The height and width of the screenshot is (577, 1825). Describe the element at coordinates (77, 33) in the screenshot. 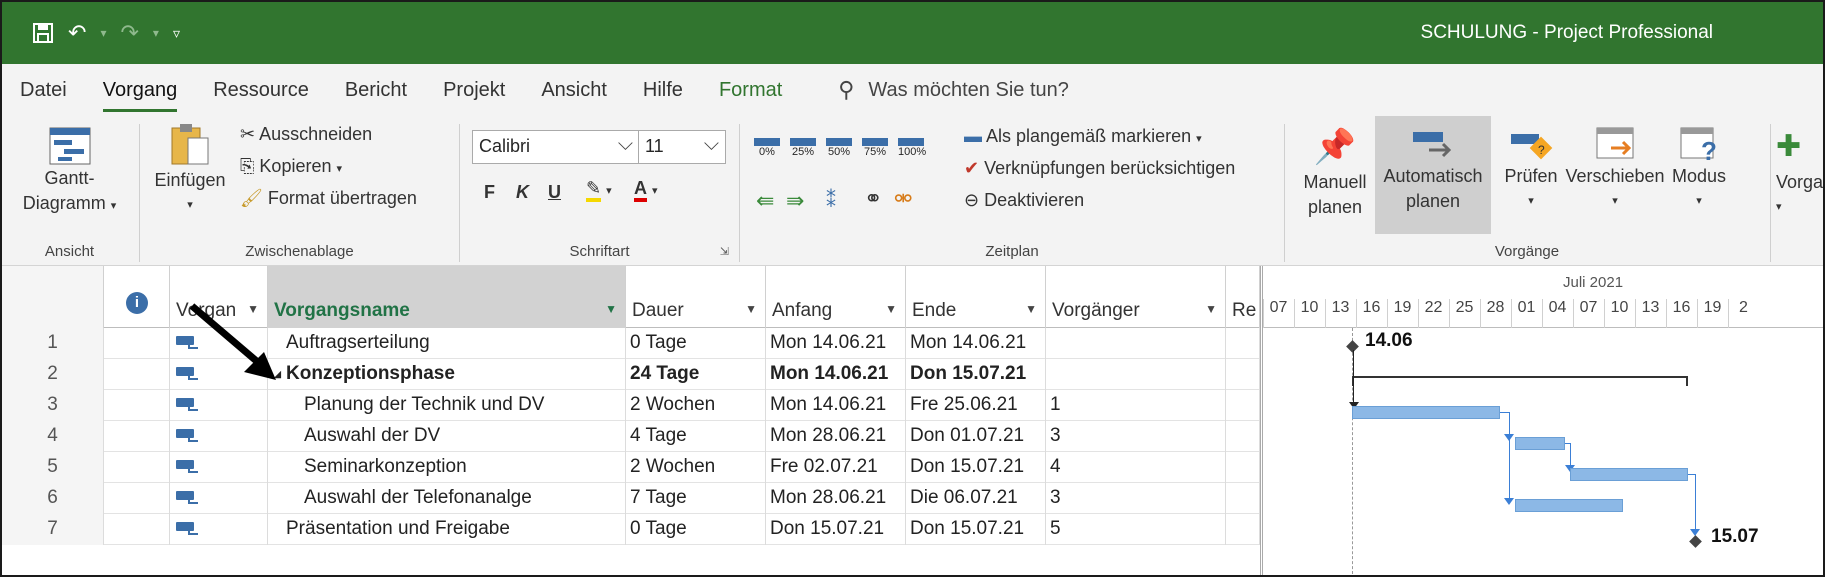

I see `undo-icon: ↶` at that location.